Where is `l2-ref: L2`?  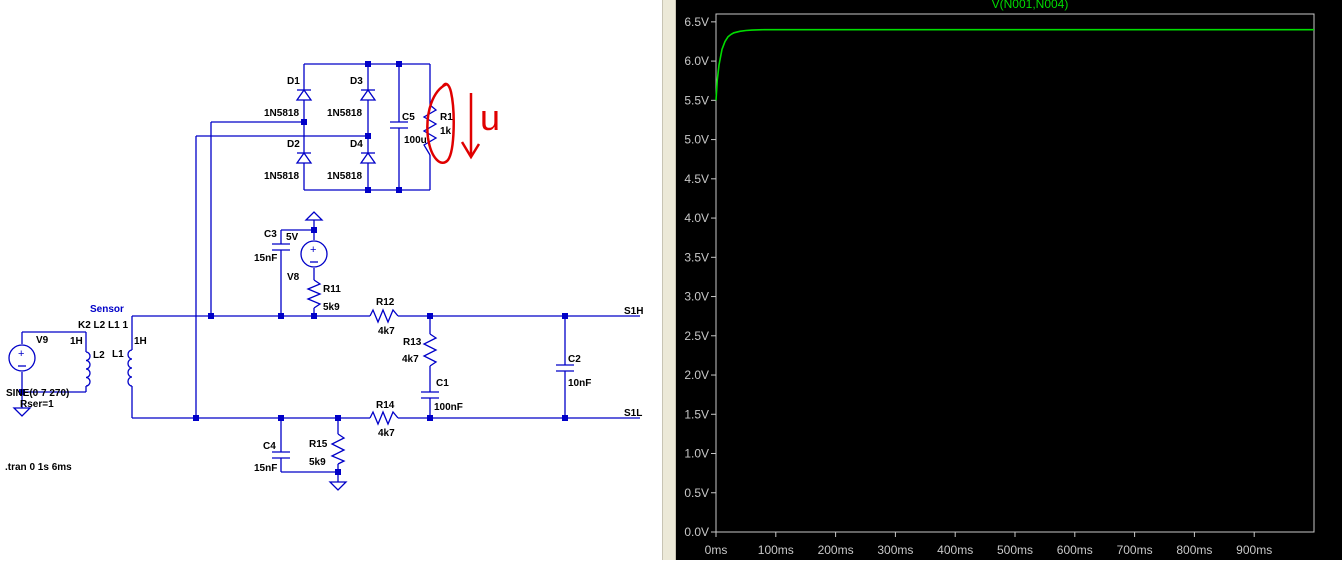 l2-ref: L2 is located at coordinates (99, 355).